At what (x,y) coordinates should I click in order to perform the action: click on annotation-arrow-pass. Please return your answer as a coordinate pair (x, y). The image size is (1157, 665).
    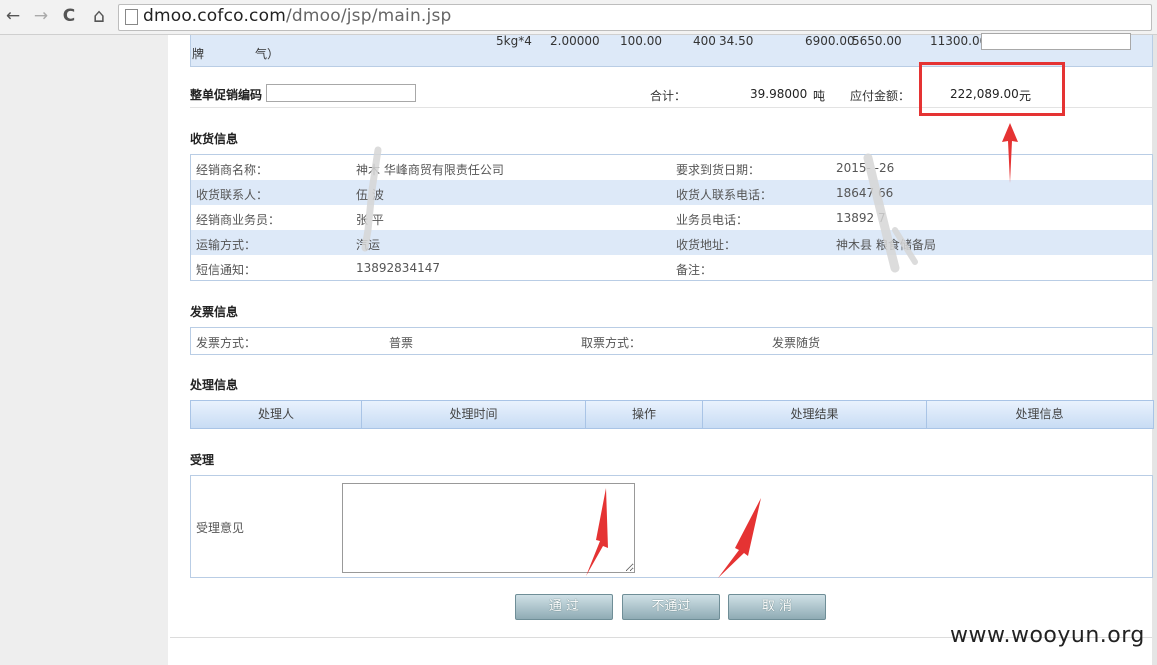
    Looking at the image, I should click on (597, 532).